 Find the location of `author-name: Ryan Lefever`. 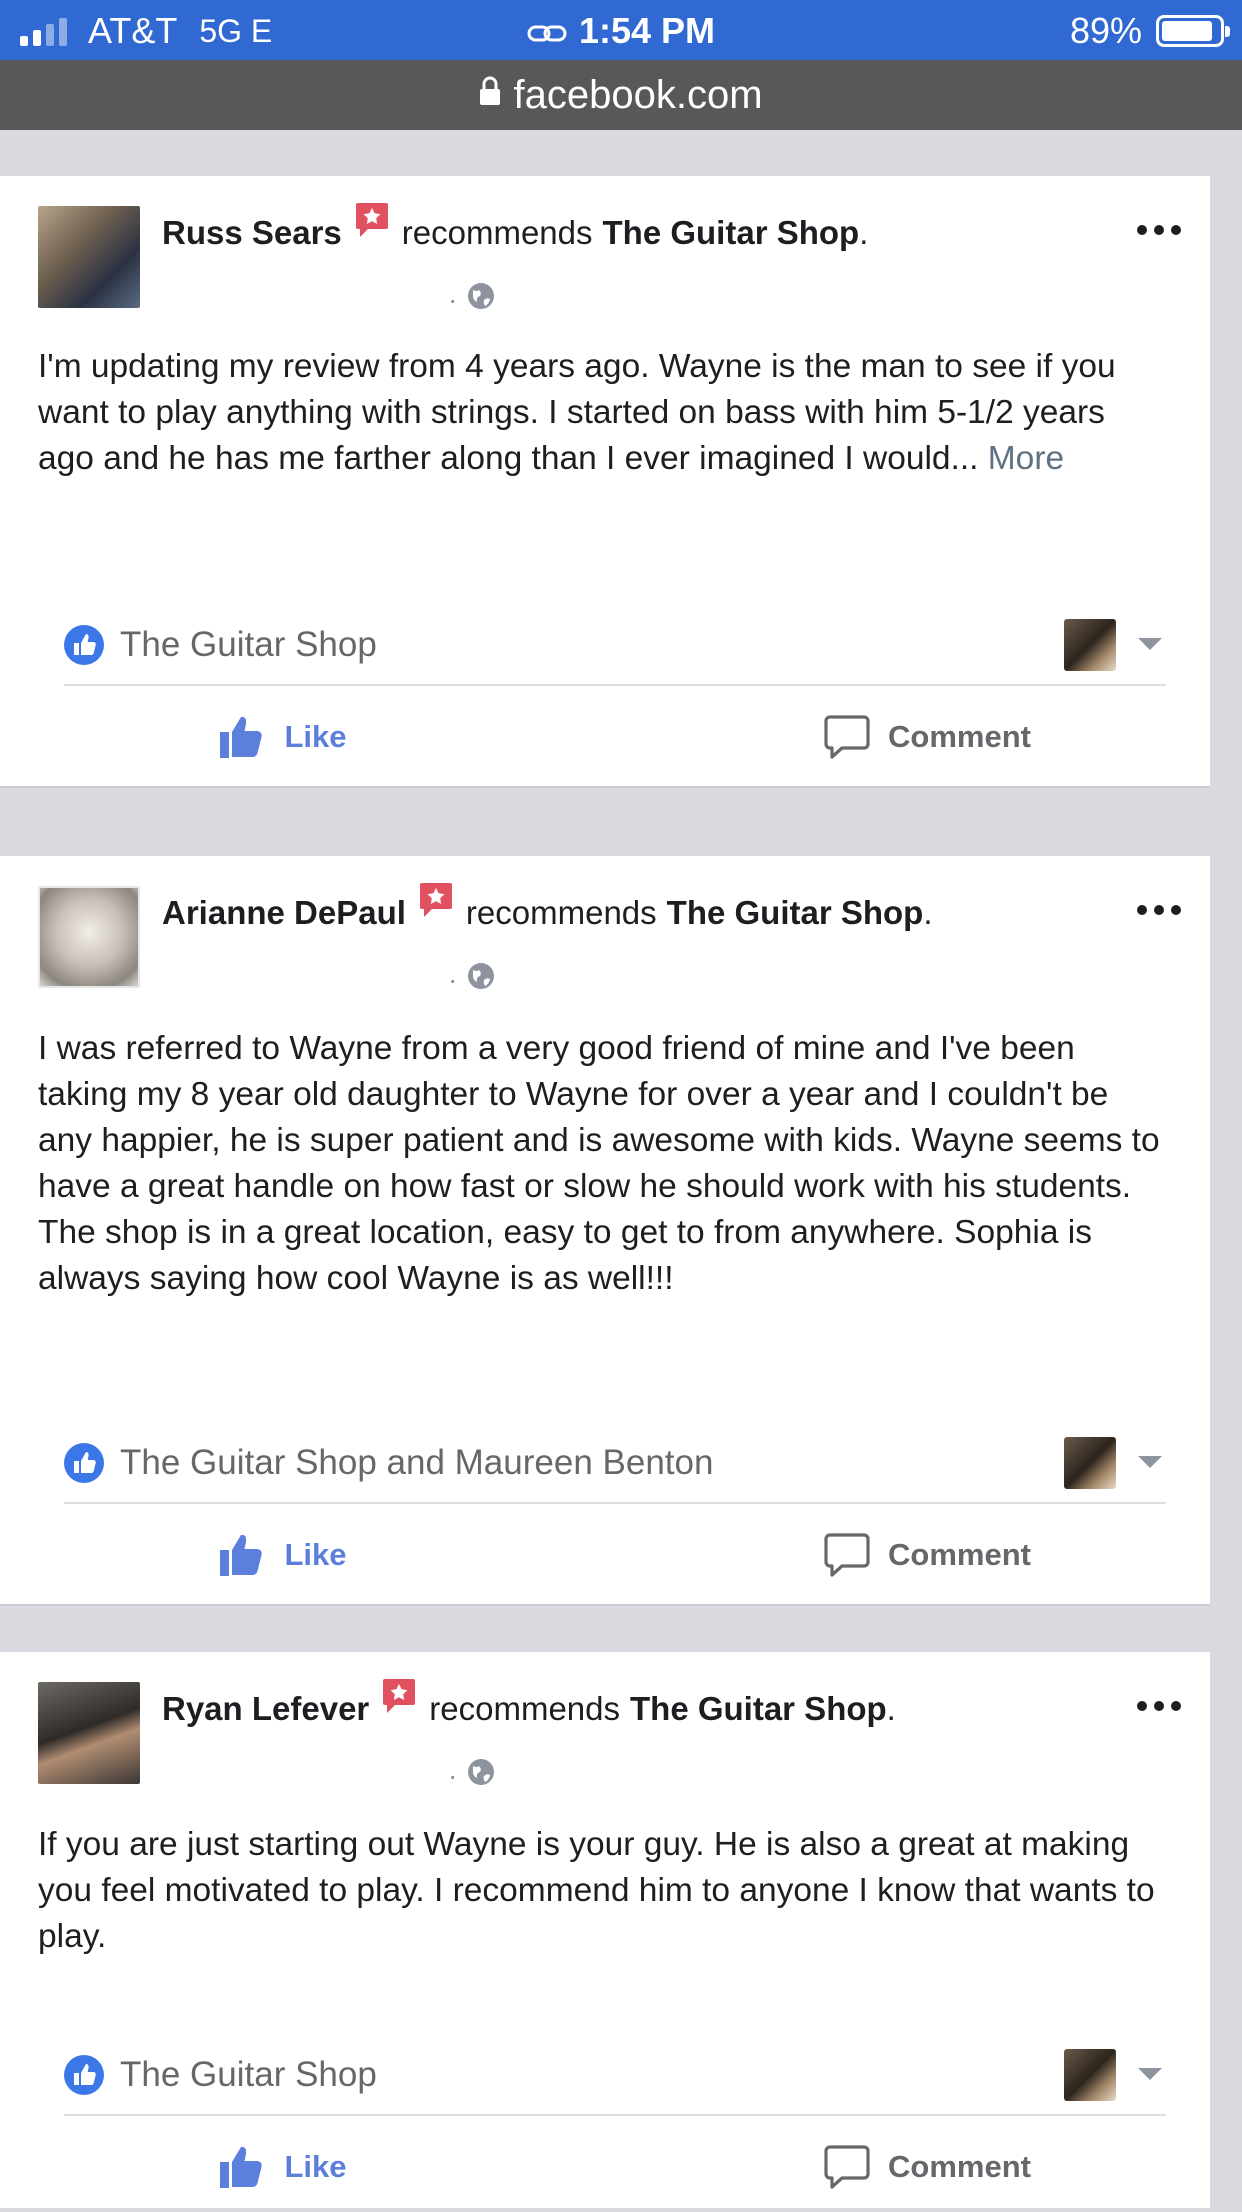

author-name: Ryan Lefever is located at coordinates (265, 1709).